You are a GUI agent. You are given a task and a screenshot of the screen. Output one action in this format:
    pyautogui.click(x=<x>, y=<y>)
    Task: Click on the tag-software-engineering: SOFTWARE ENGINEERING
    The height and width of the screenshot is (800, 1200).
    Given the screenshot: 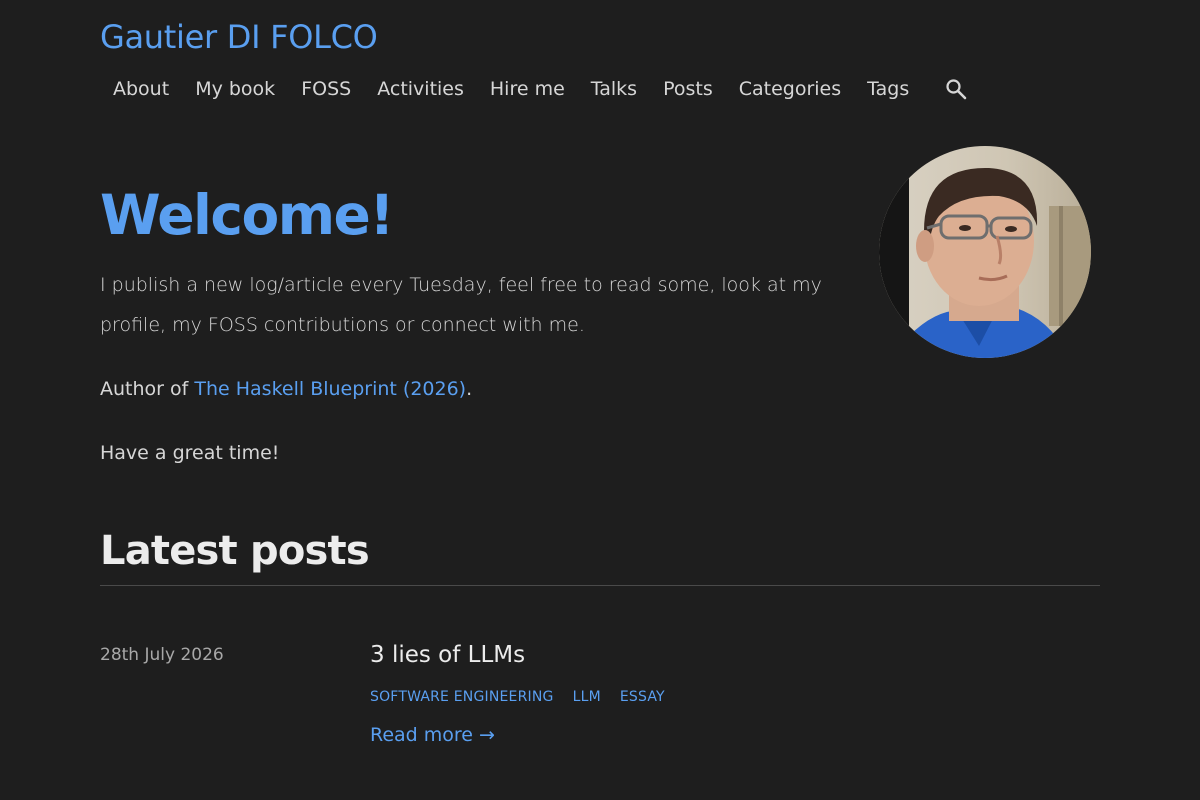 What is the action you would take?
    pyautogui.click(x=462, y=697)
    